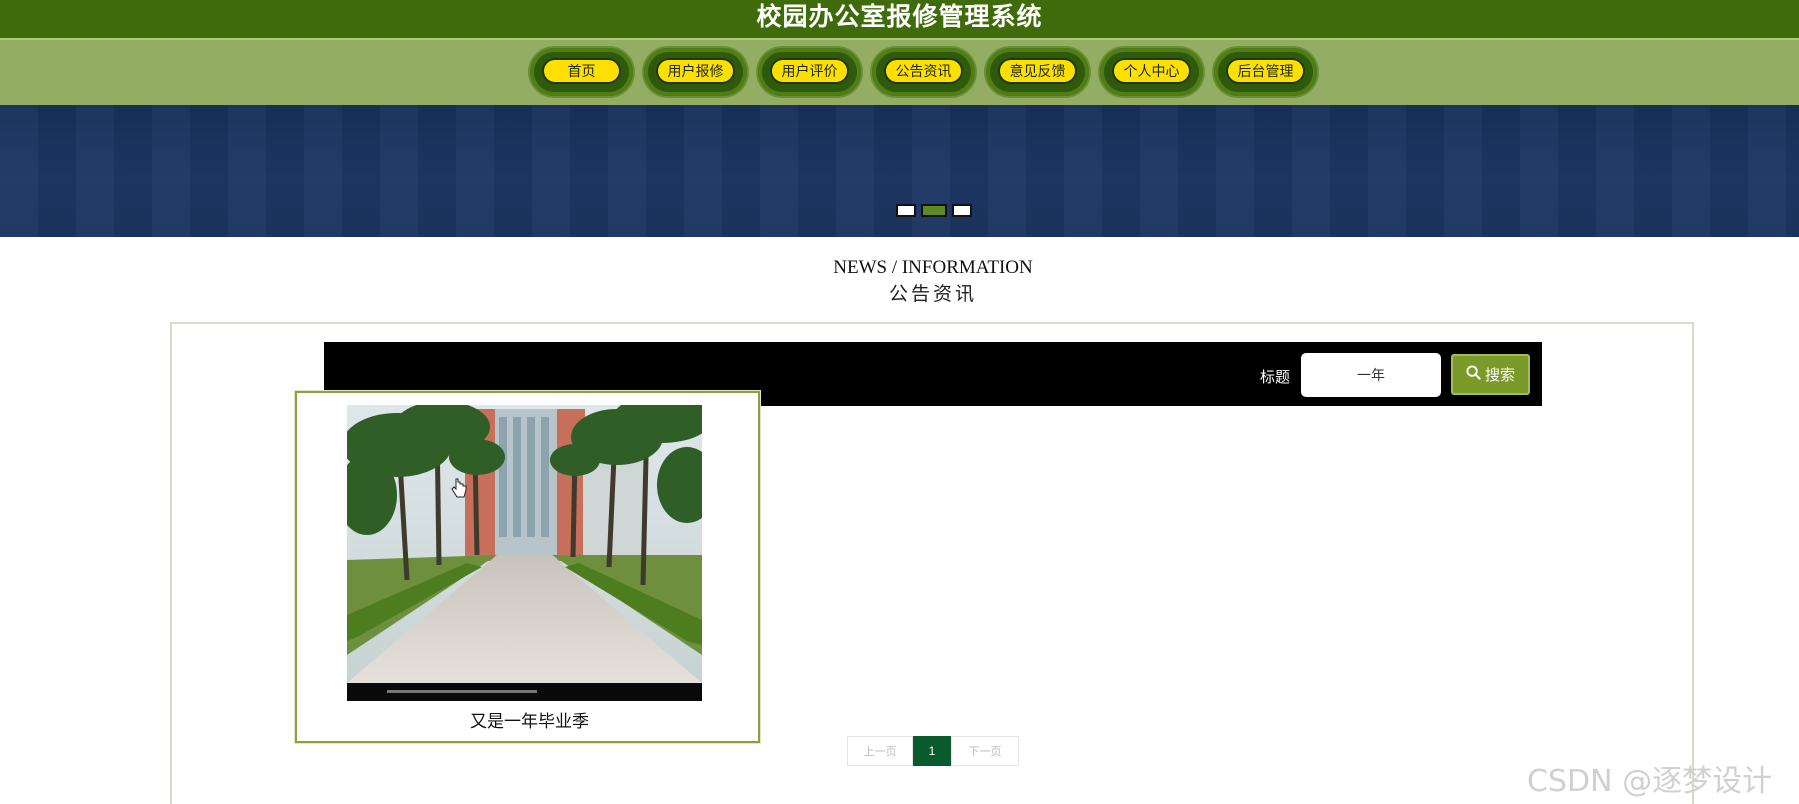  What do you see at coordinates (1371, 375) in the screenshot?
I see `search-input` at bounding box center [1371, 375].